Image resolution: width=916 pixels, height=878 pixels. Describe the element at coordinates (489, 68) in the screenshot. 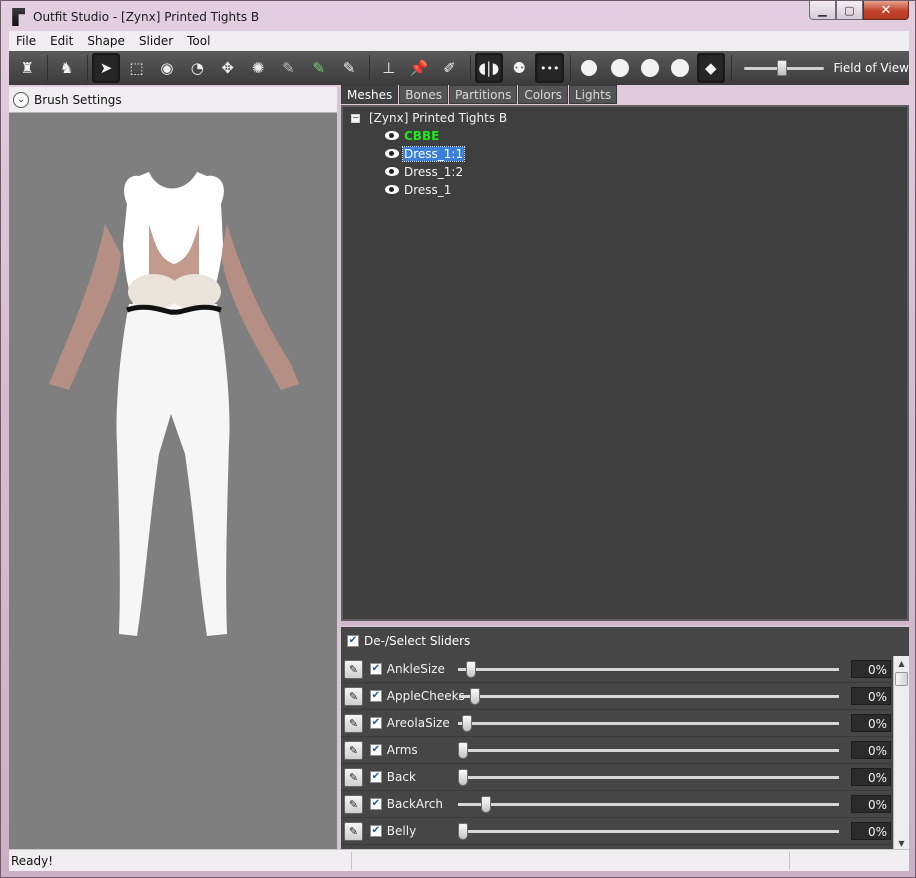

I see `x-mirror-icon: ◖|◗` at that location.